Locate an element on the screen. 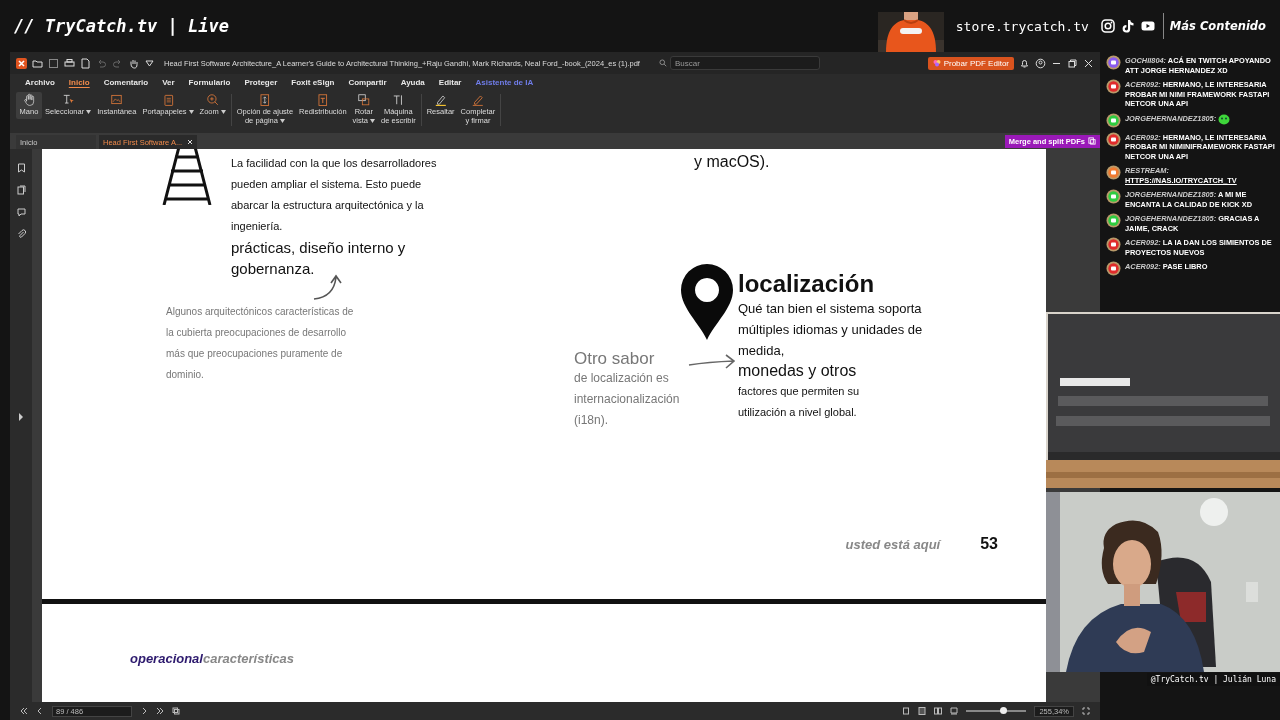  select-text-icon is located at coordinates (68, 99).